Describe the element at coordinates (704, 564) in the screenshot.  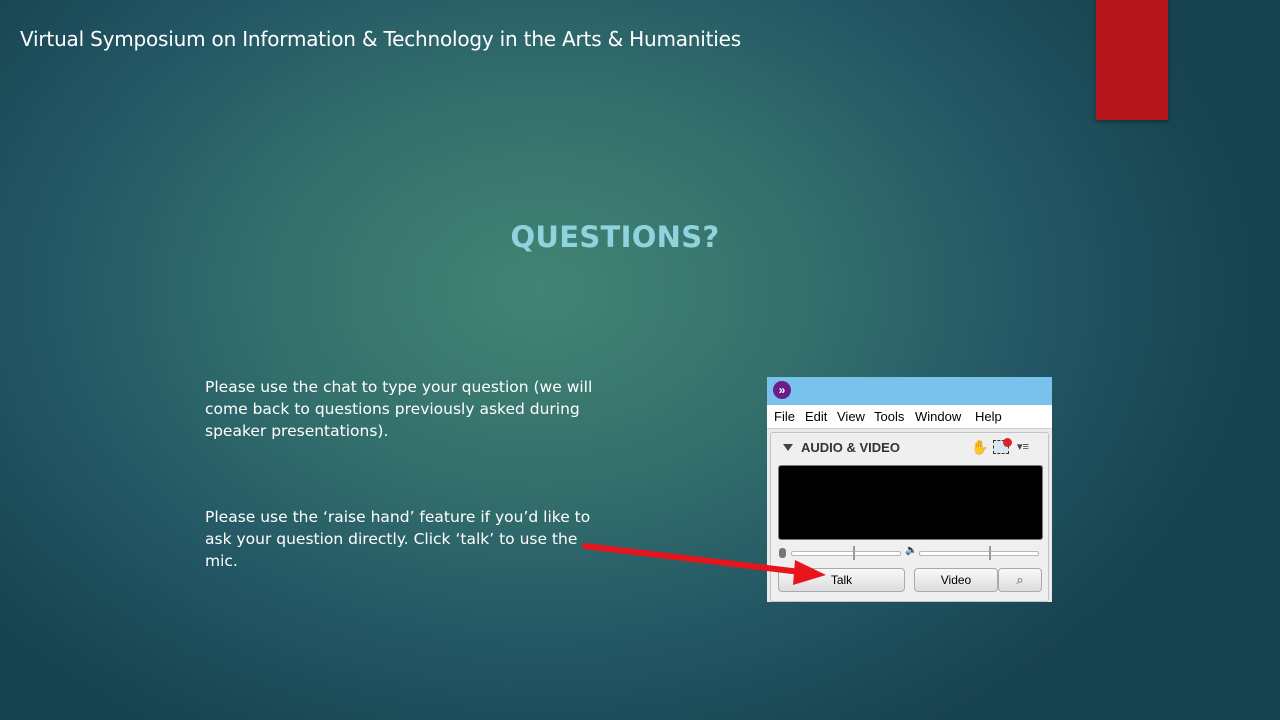
I see `red-arrow-pointer` at that location.